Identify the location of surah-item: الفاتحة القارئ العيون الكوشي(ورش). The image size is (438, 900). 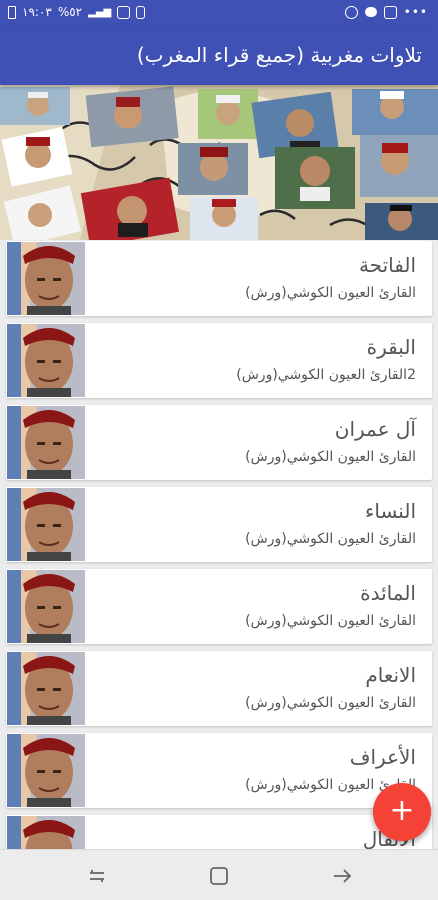
(219, 278).